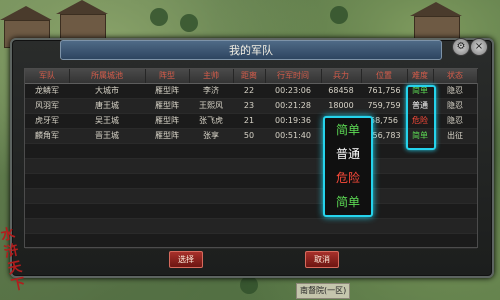 The image size is (500, 300). Describe the element at coordinates (384, 105) in the screenshot. I see `army-position: 759,759` at that location.